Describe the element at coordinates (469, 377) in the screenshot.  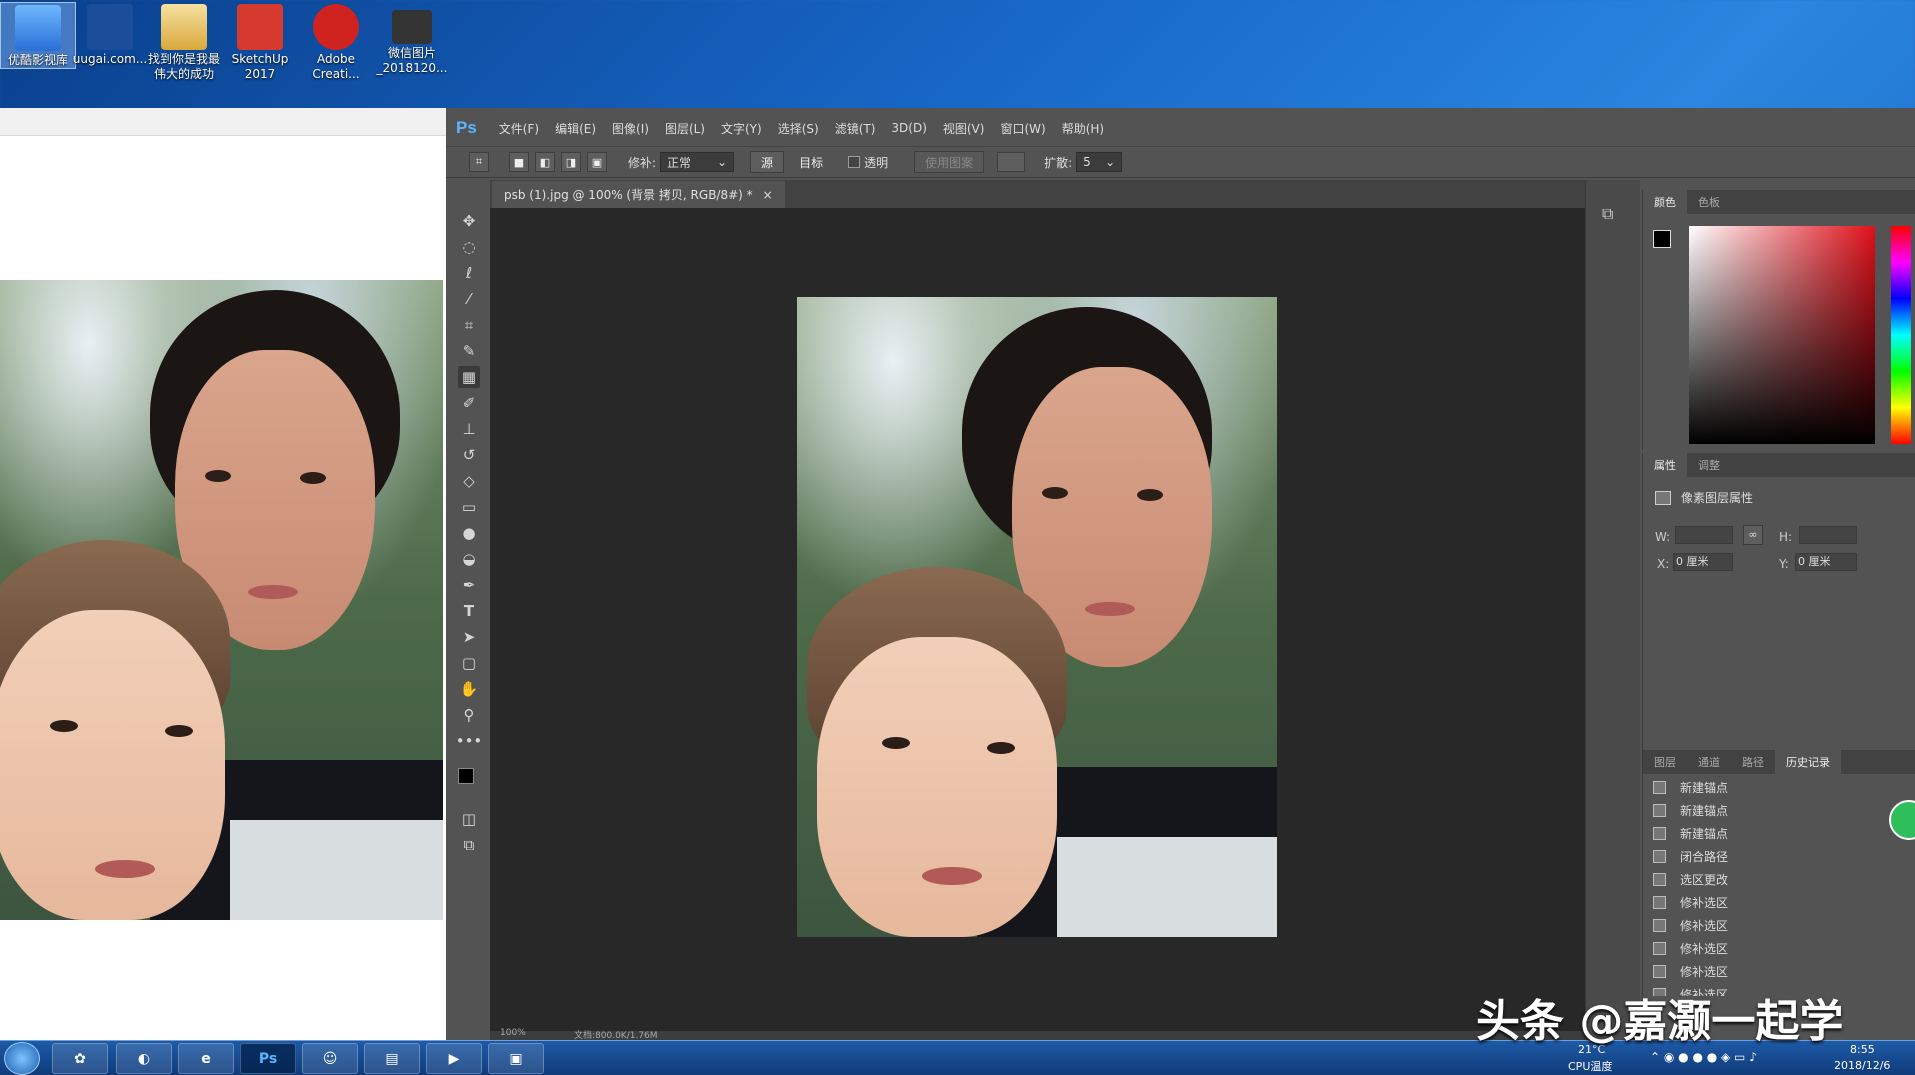
I see `patch-tool-icon: ▦` at that location.